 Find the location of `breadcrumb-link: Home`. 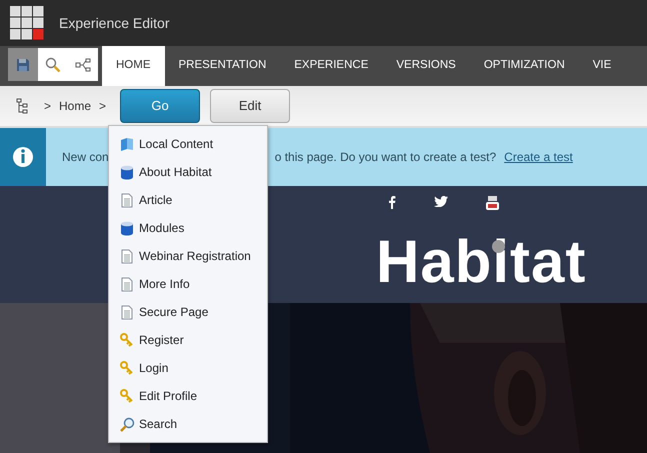

breadcrumb-link: Home is located at coordinates (75, 106).